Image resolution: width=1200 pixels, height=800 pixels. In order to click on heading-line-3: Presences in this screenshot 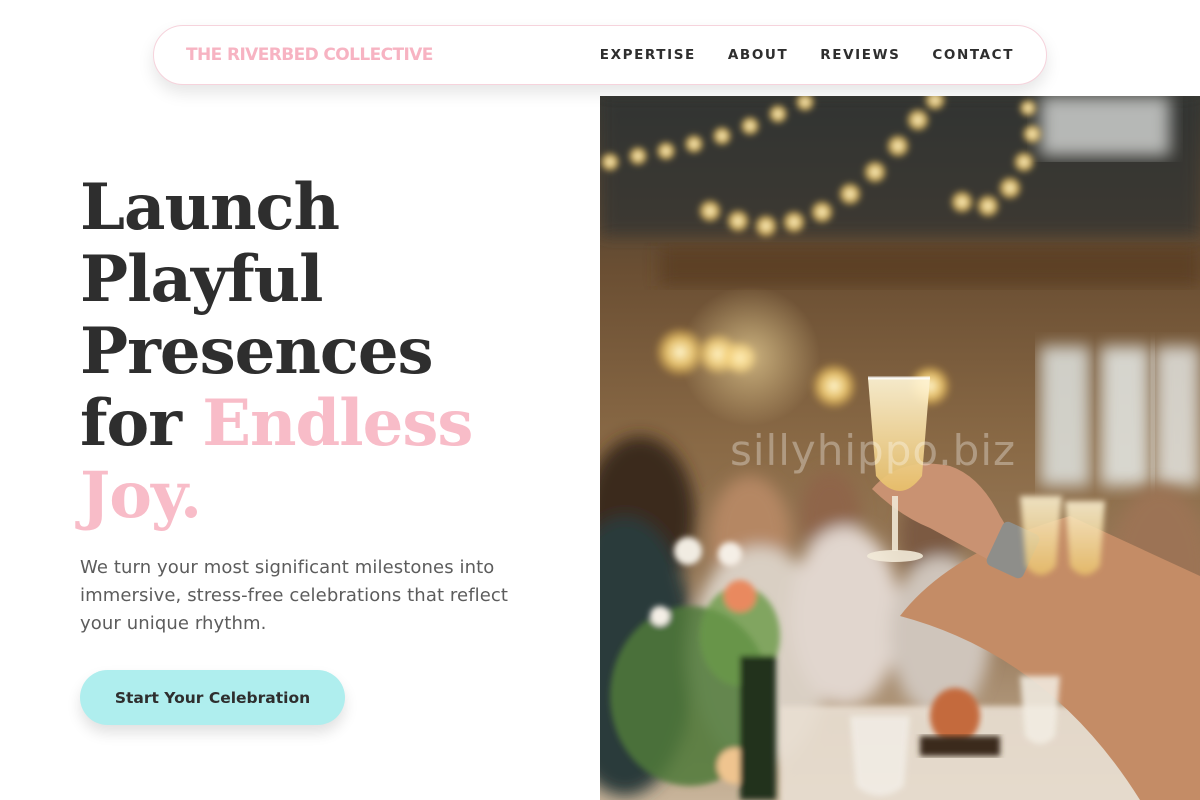, I will do `click(257, 351)`.